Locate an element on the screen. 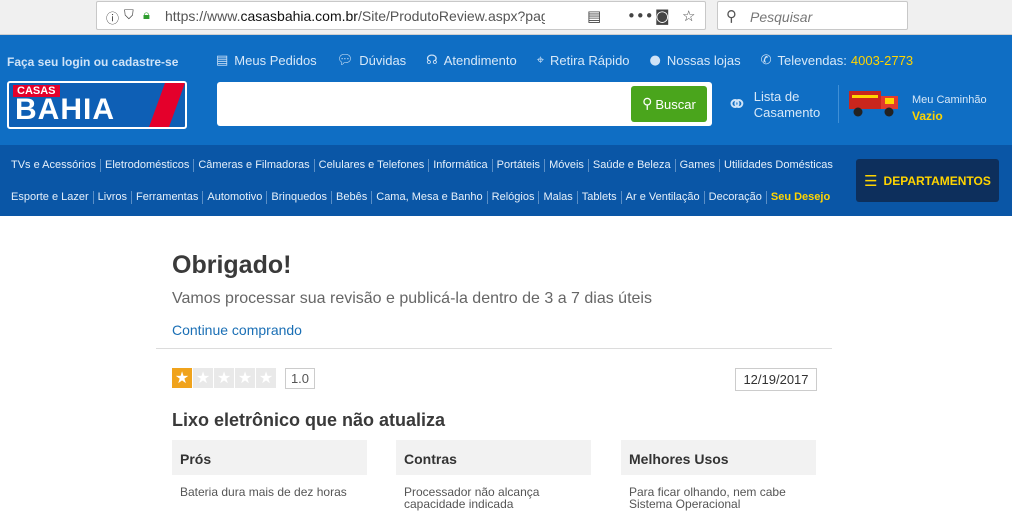 The width and height of the screenshot is (1012, 522). pocket-icon: ◙ is located at coordinates (662, 16).